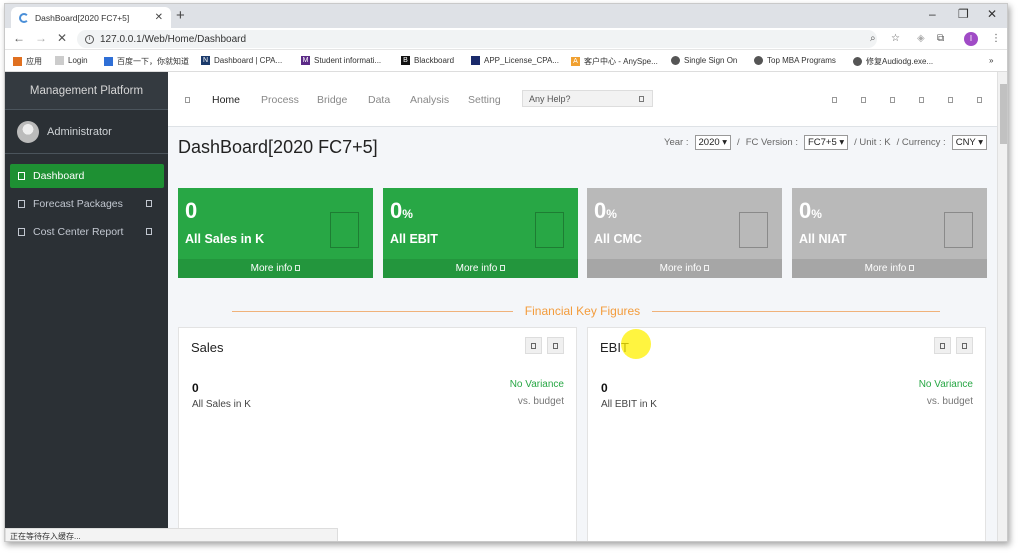  What do you see at coordinates (971, 39) in the screenshot?
I see `profile-avatar: I` at bounding box center [971, 39].